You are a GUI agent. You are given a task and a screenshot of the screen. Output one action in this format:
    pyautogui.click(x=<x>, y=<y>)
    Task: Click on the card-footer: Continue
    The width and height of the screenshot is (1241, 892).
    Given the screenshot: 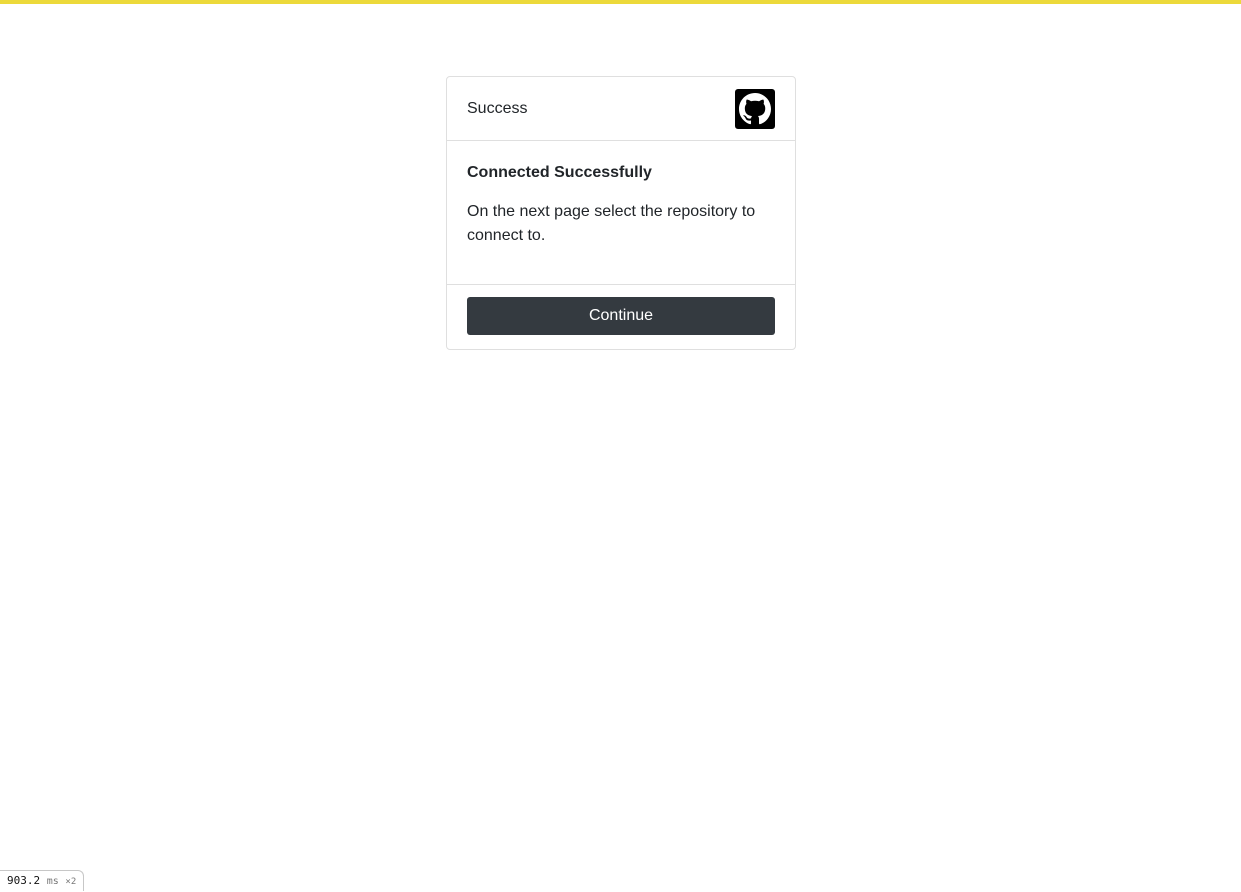 What is the action you would take?
    pyautogui.click(x=621, y=310)
    